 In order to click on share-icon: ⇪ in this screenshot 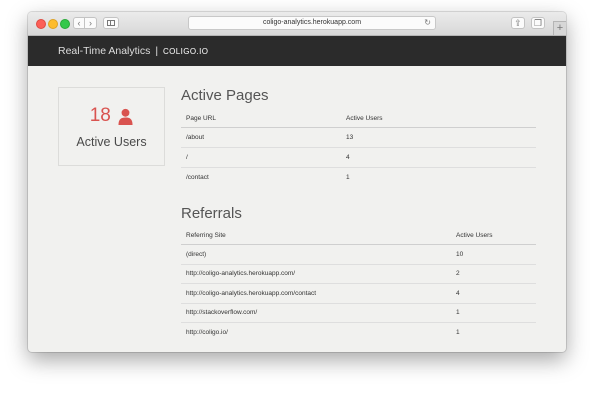, I will do `click(518, 23)`.